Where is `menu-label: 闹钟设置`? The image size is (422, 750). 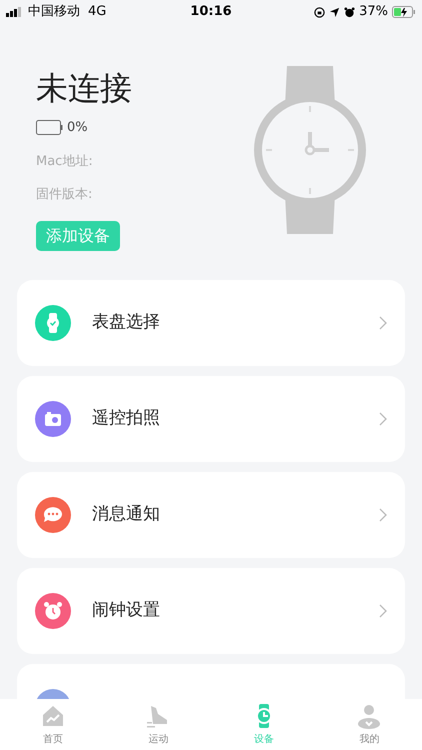 menu-label: 闹钟设置 is located at coordinates (126, 610).